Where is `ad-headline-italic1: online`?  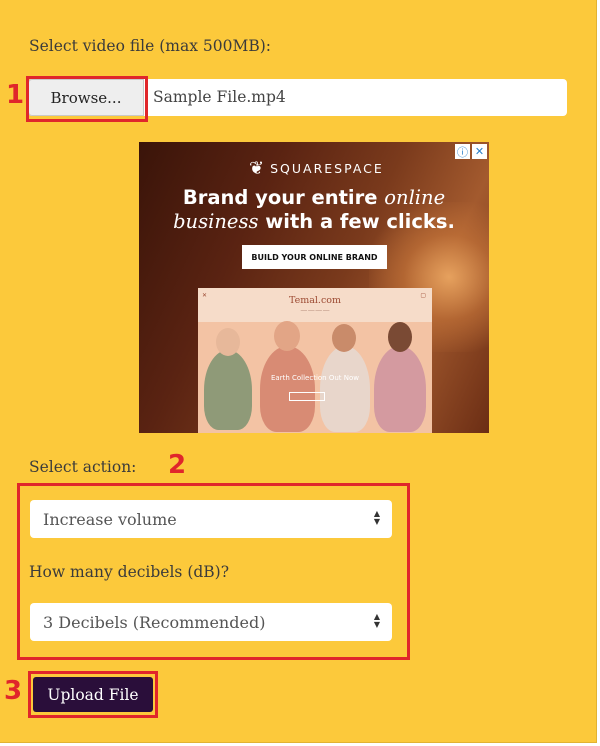
ad-headline-italic1: online is located at coordinates (415, 197).